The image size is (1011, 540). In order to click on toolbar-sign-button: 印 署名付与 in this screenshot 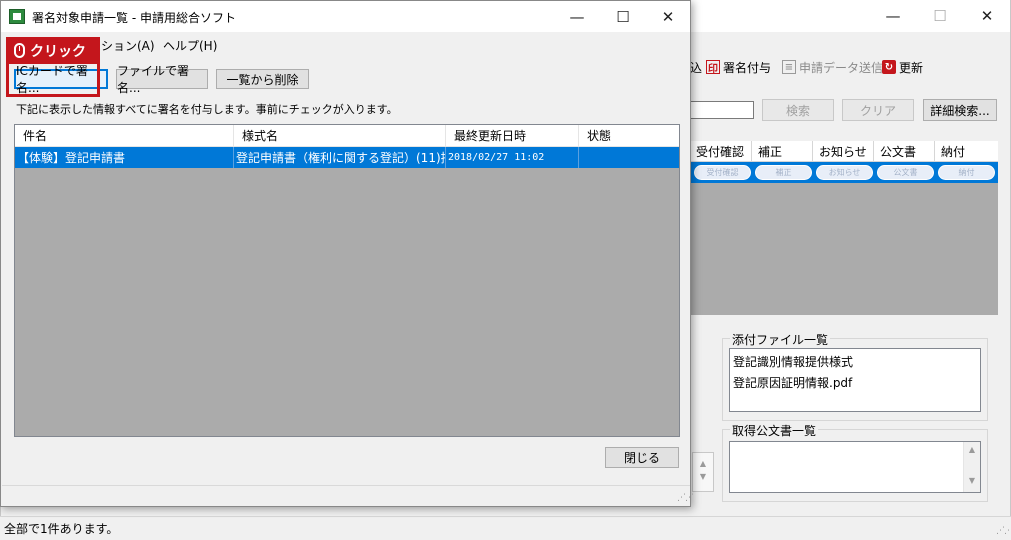, I will do `click(738, 67)`.